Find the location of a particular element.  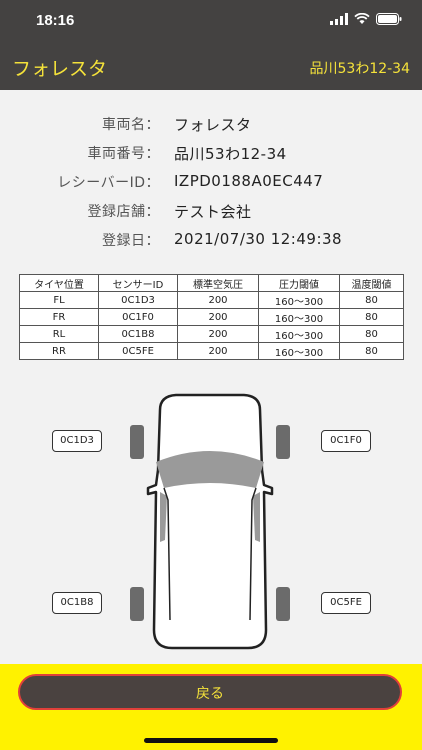

col-header: センサーID is located at coordinates (138, 283).